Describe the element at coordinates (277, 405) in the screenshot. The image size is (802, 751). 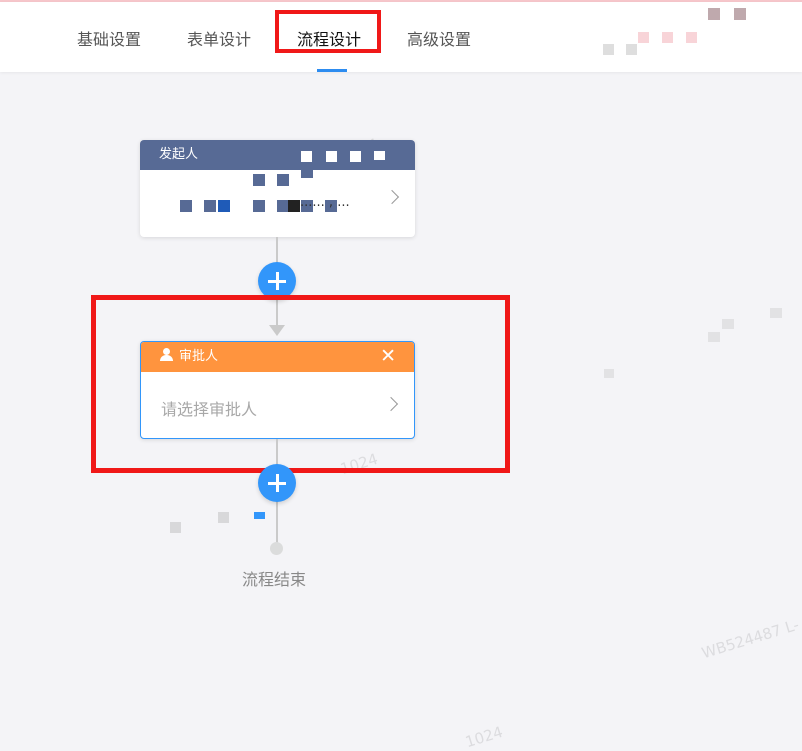
I see `approver-node-body: 请选择审批人` at that location.